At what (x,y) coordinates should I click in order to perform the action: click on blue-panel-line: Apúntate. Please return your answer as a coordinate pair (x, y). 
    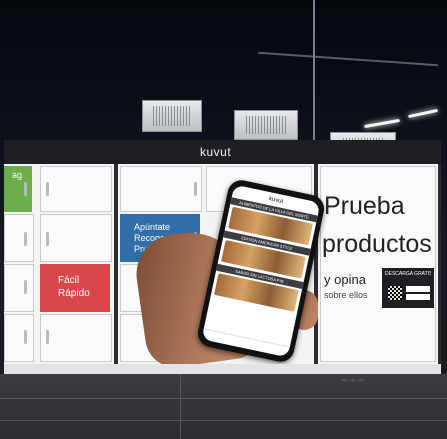
    Looking at the image, I should click on (152, 227).